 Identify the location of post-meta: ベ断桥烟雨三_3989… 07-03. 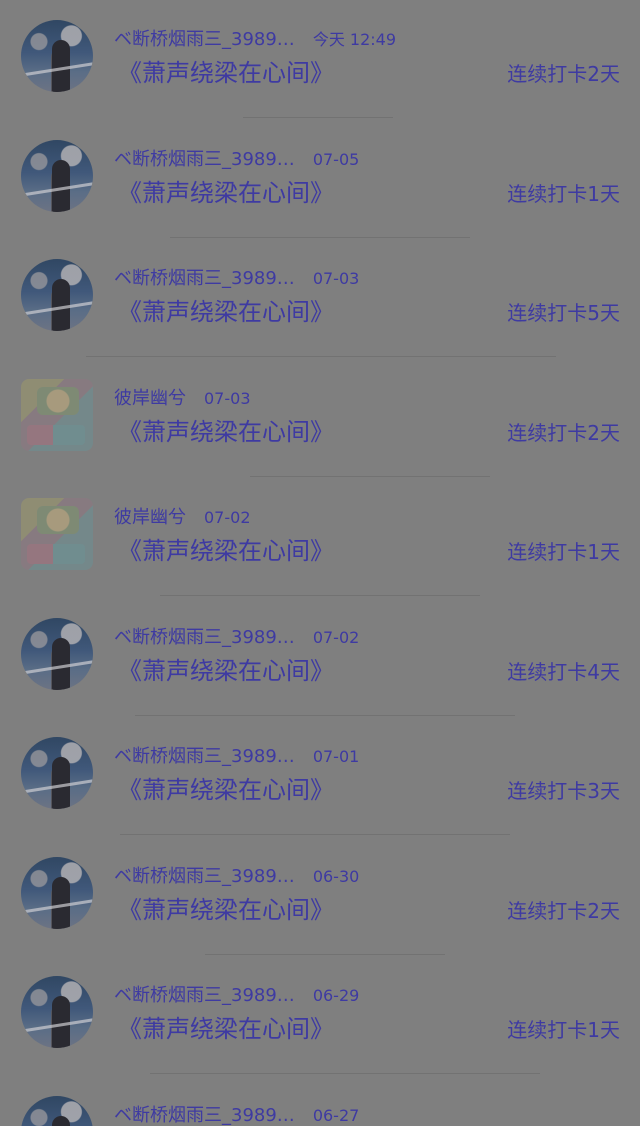
(236, 279).